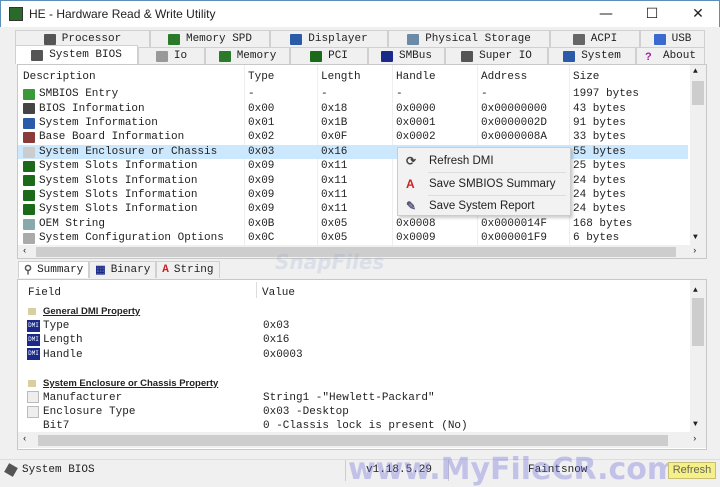 Image resolution: width=720 pixels, height=487 pixels. Describe the element at coordinates (83, 397) in the screenshot. I see `field: Manufacturer` at that location.